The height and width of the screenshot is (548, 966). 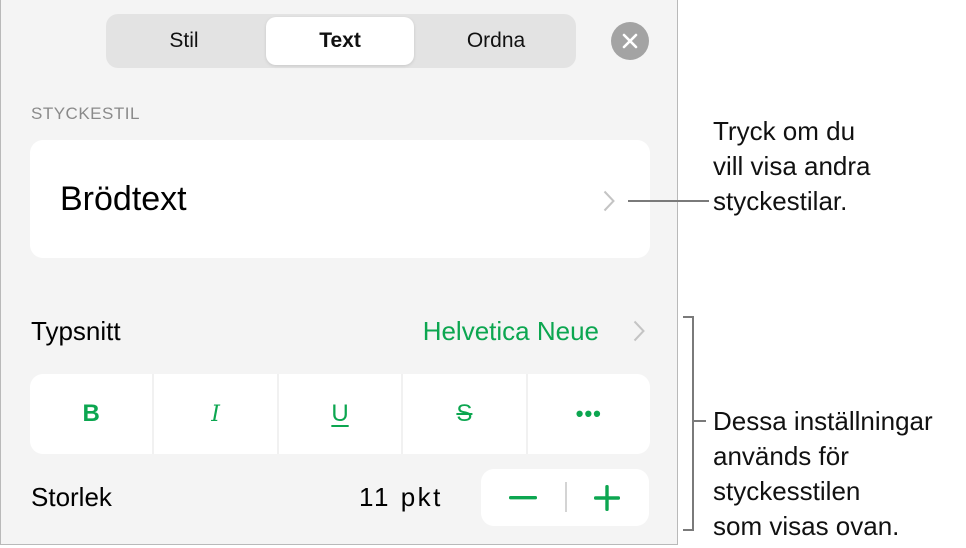 I want to click on ellipsis-icon: •••, so click(x=588, y=413).